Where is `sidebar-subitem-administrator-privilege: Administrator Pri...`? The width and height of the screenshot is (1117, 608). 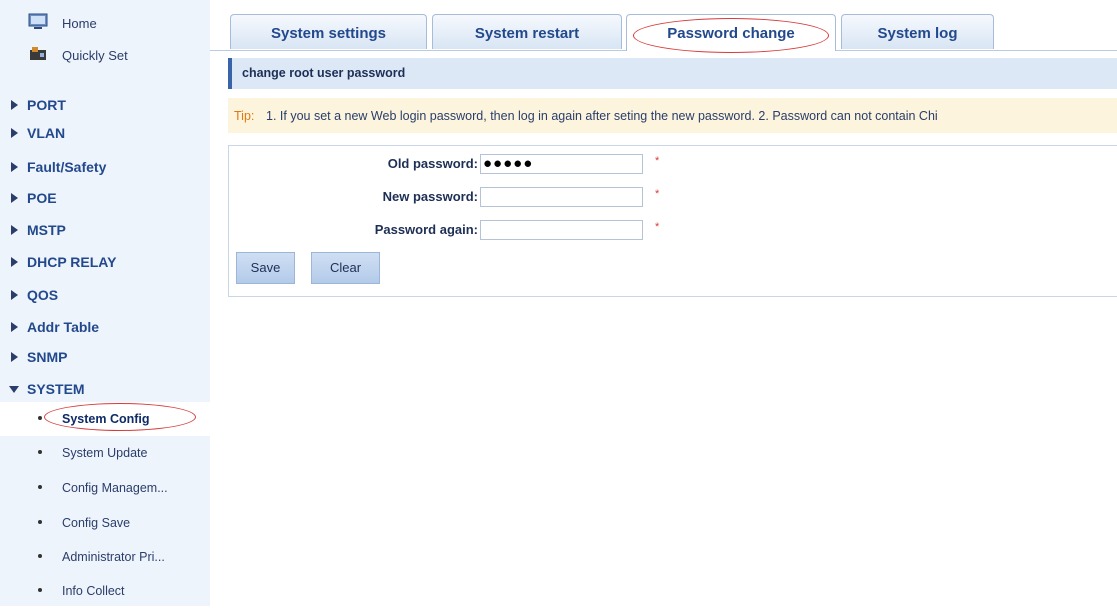
sidebar-subitem-administrator-privilege: Administrator Pri... is located at coordinates (105, 557).